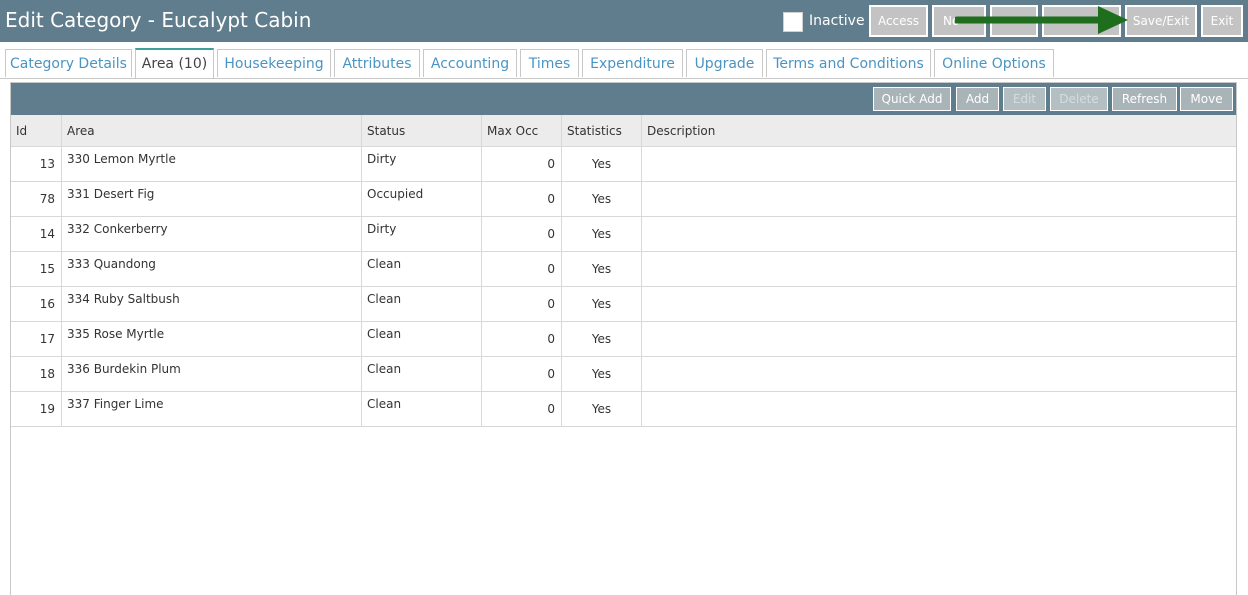  What do you see at coordinates (36, 131) in the screenshot?
I see `column-header-id: Id` at bounding box center [36, 131].